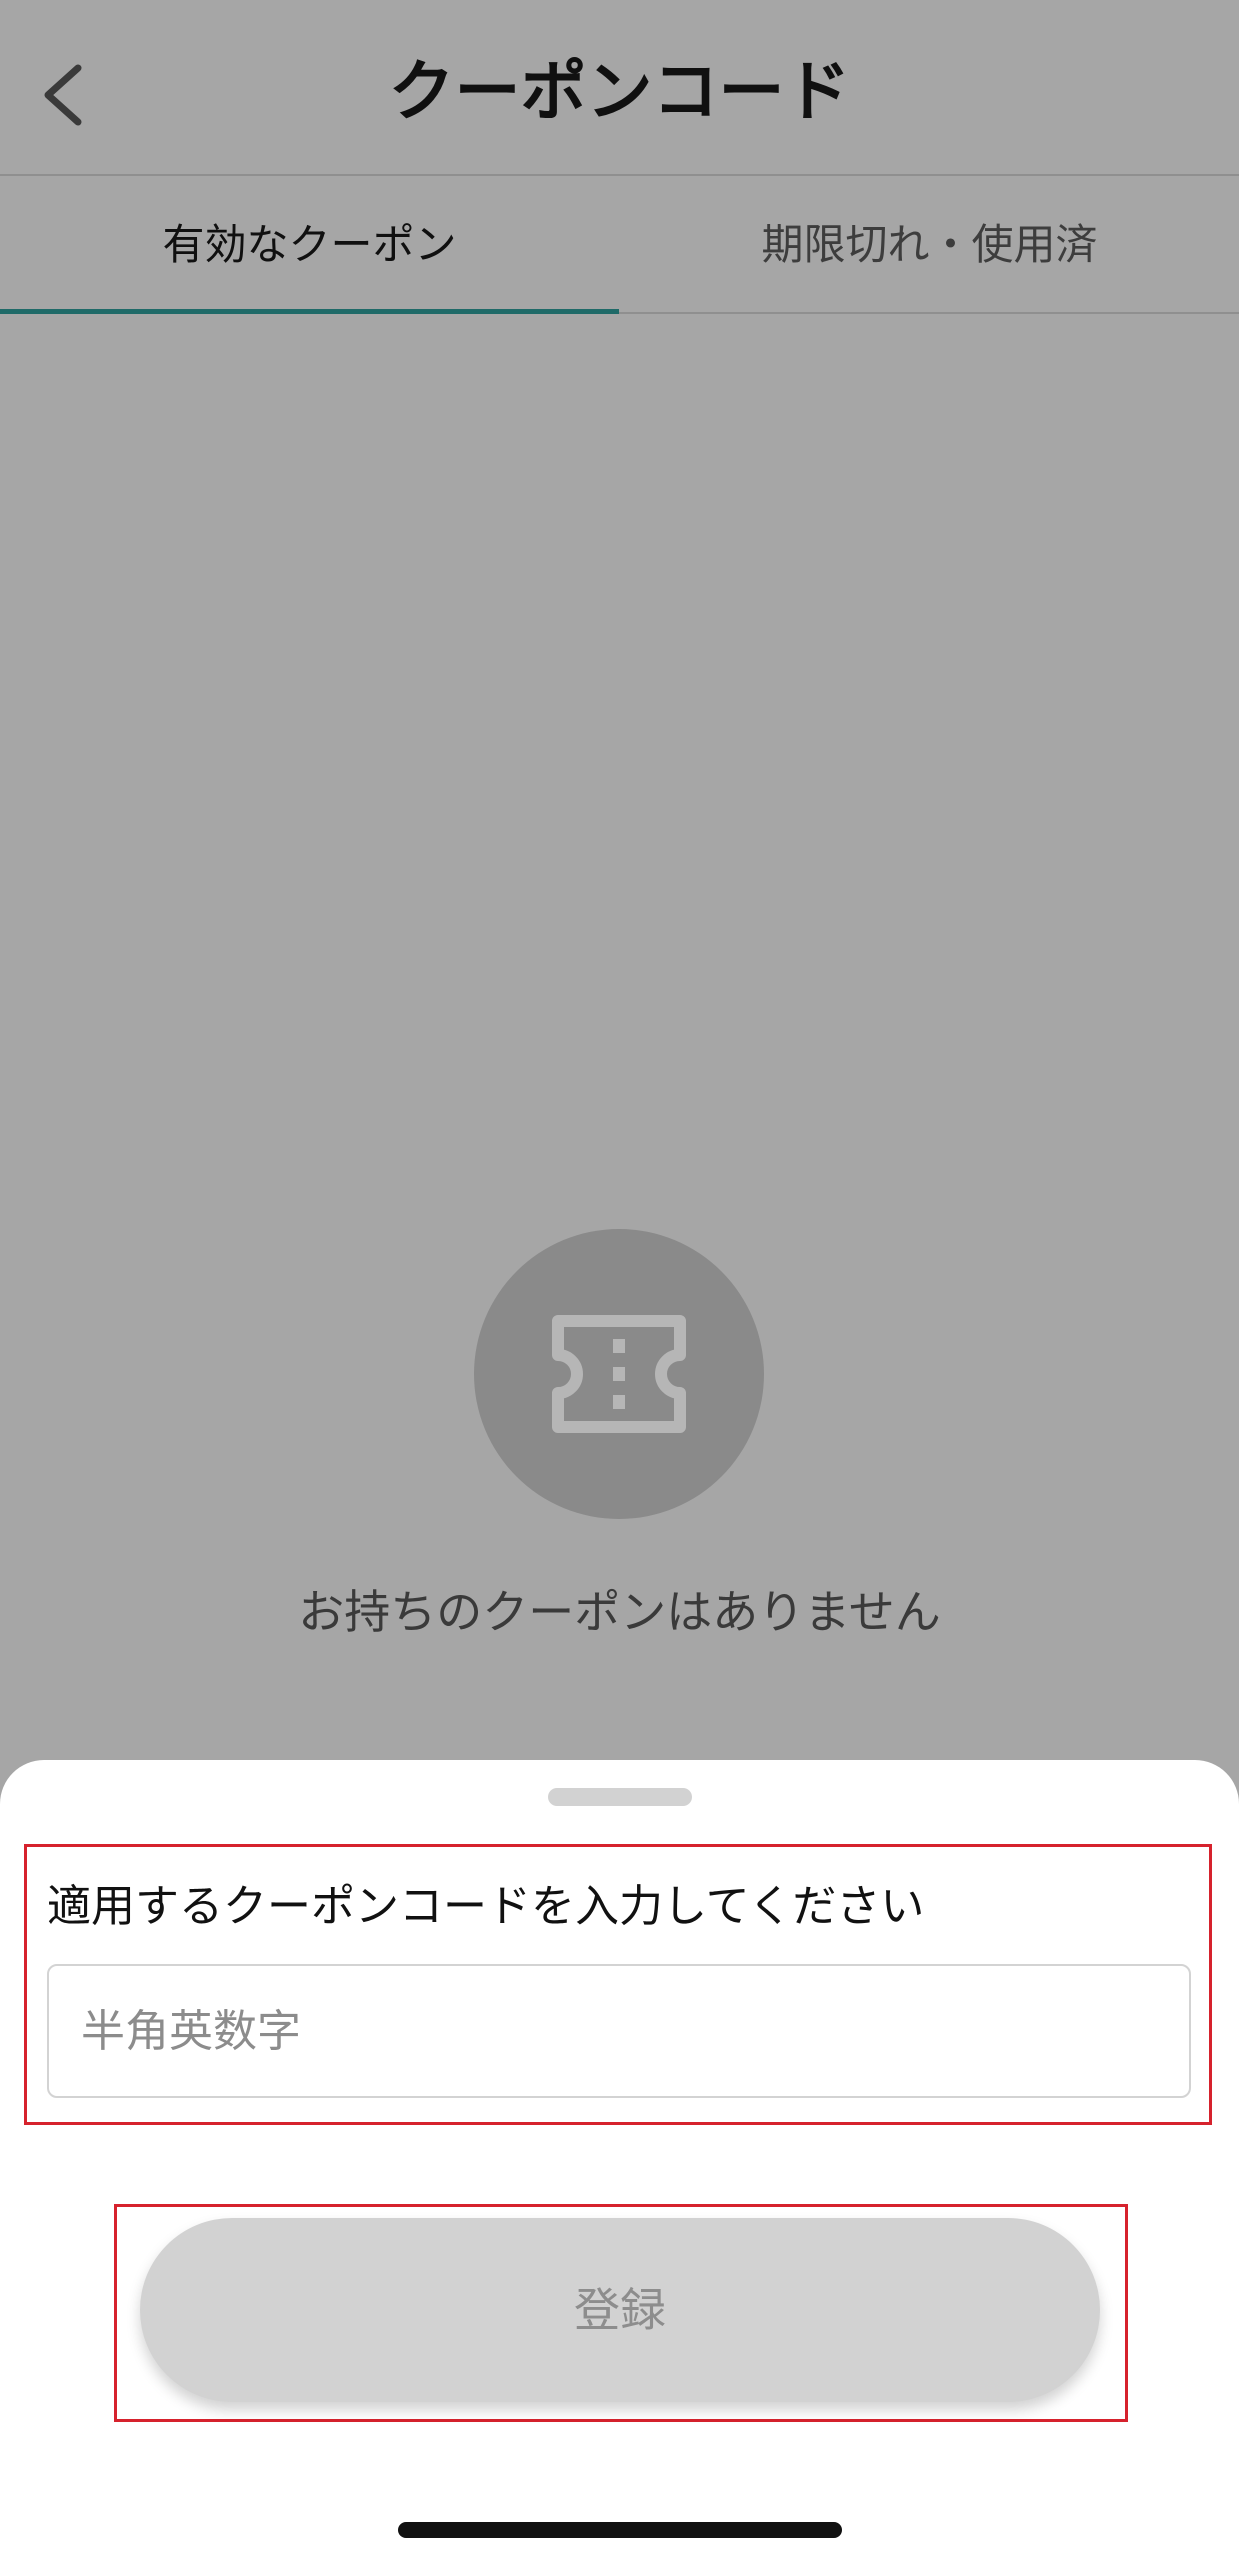 The width and height of the screenshot is (1239, 2560). I want to click on empty-state-message: お持ちのクーポンはありません, so click(619, 1612).